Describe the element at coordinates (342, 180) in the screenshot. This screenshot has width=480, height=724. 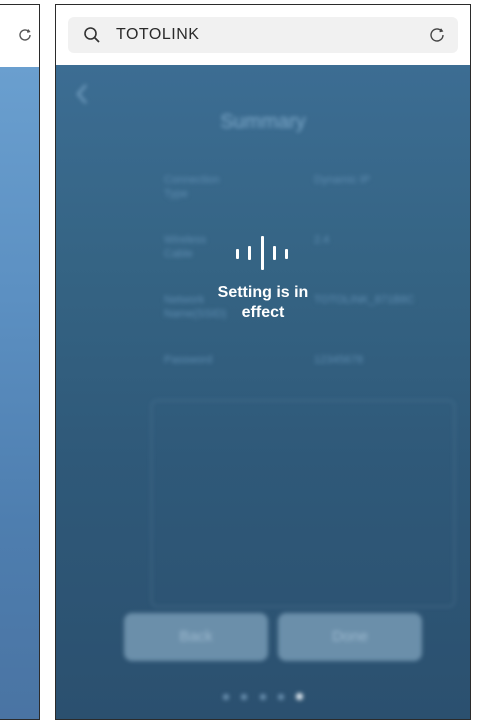
I see `row-value: Dynamic IP` at that location.